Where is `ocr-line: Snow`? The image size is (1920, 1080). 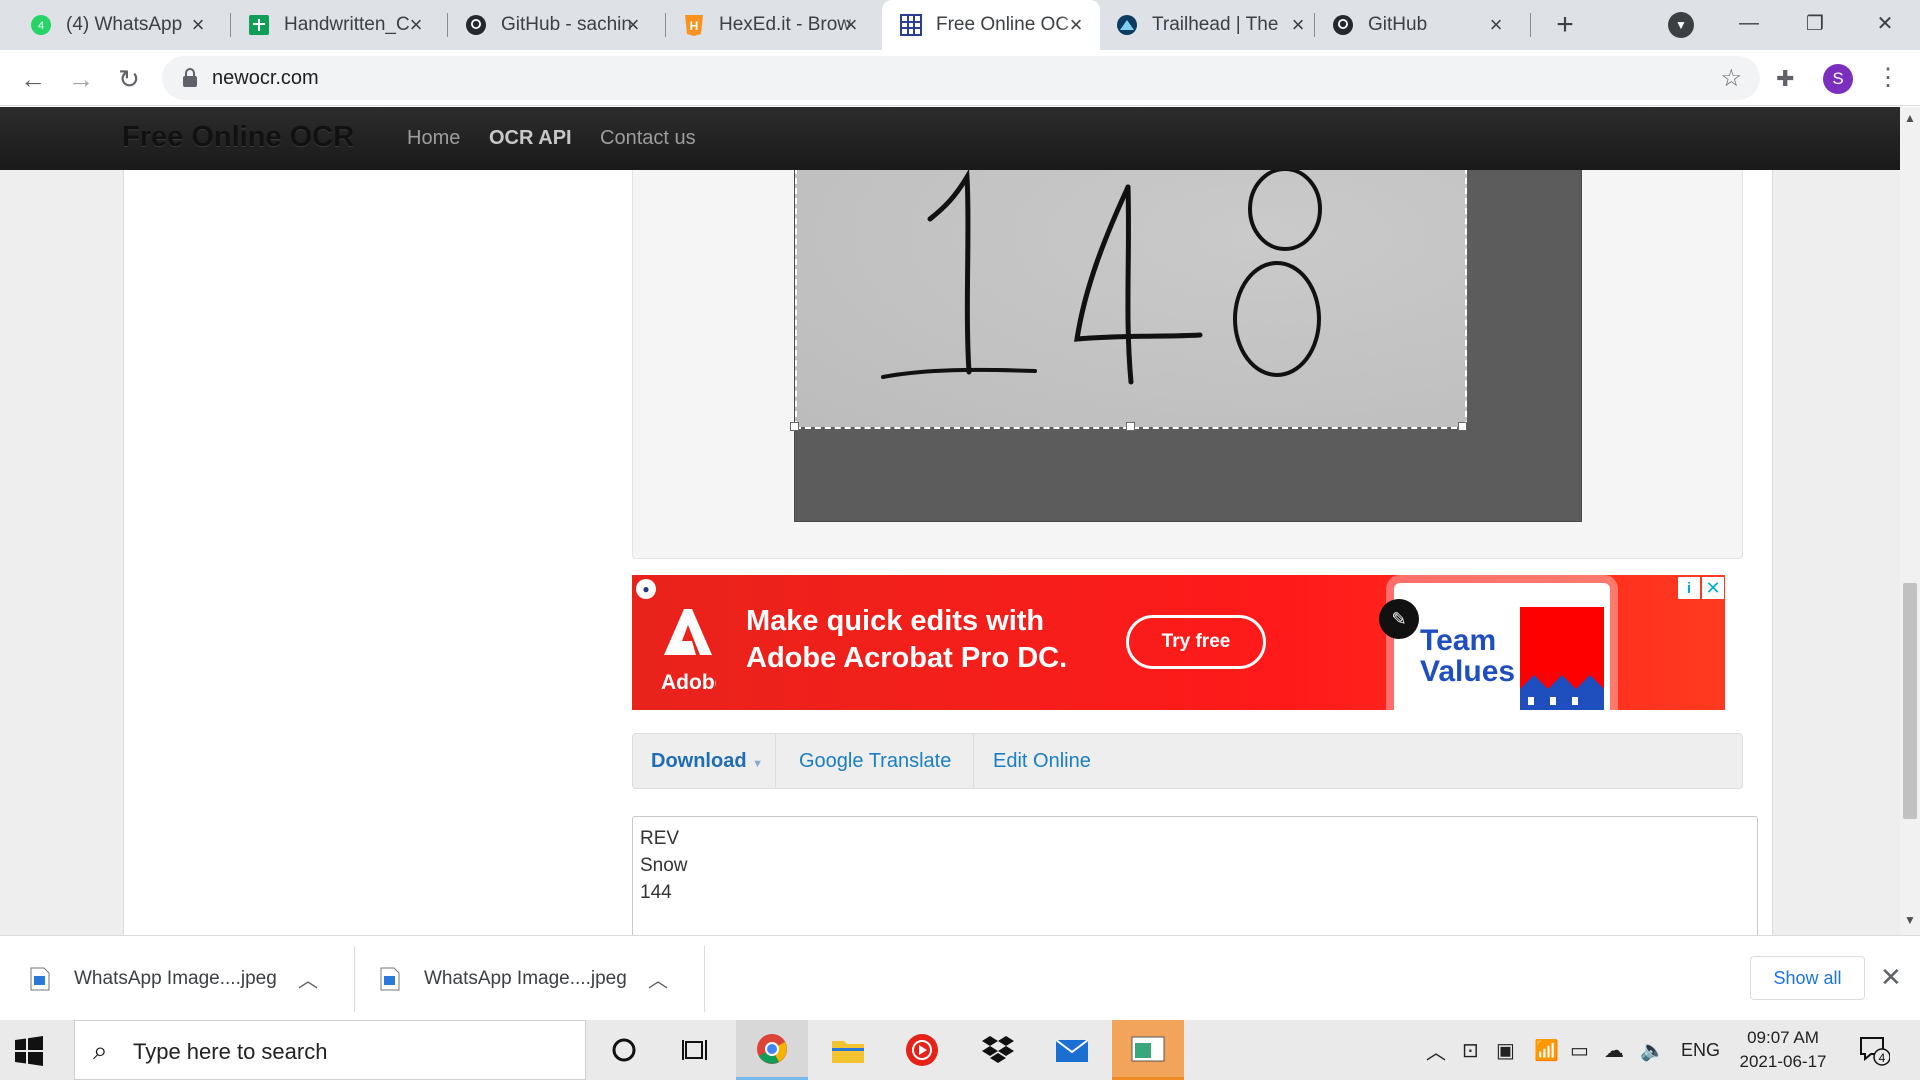 ocr-line: Snow is located at coordinates (664, 865).